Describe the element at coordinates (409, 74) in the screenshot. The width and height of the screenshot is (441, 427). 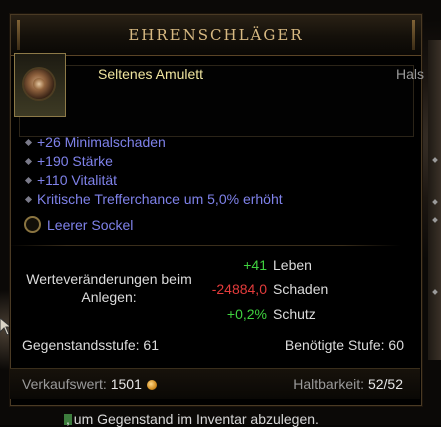
I see `item-slot: Hals` at that location.